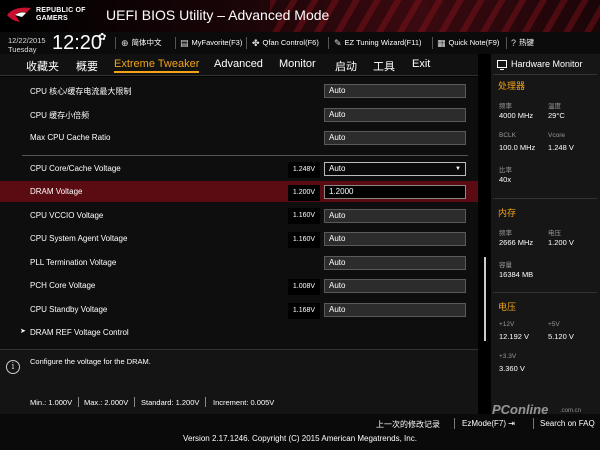 Image resolution: width=600 pixels, height=450 pixels. Describe the element at coordinates (338, 43) in the screenshot. I see `tuning-icon: ✎` at that location.